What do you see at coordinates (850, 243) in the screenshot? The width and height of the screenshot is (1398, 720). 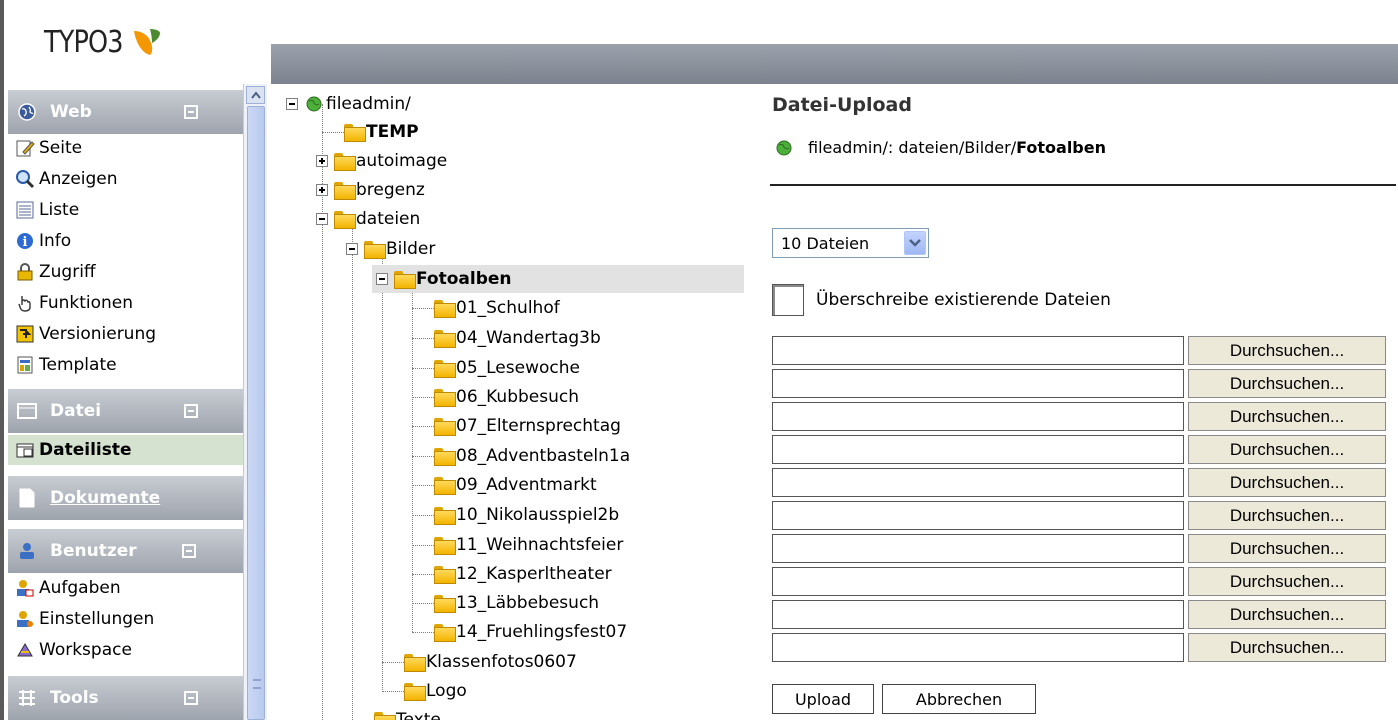 I see `file-count-select: 10 Dateien` at bounding box center [850, 243].